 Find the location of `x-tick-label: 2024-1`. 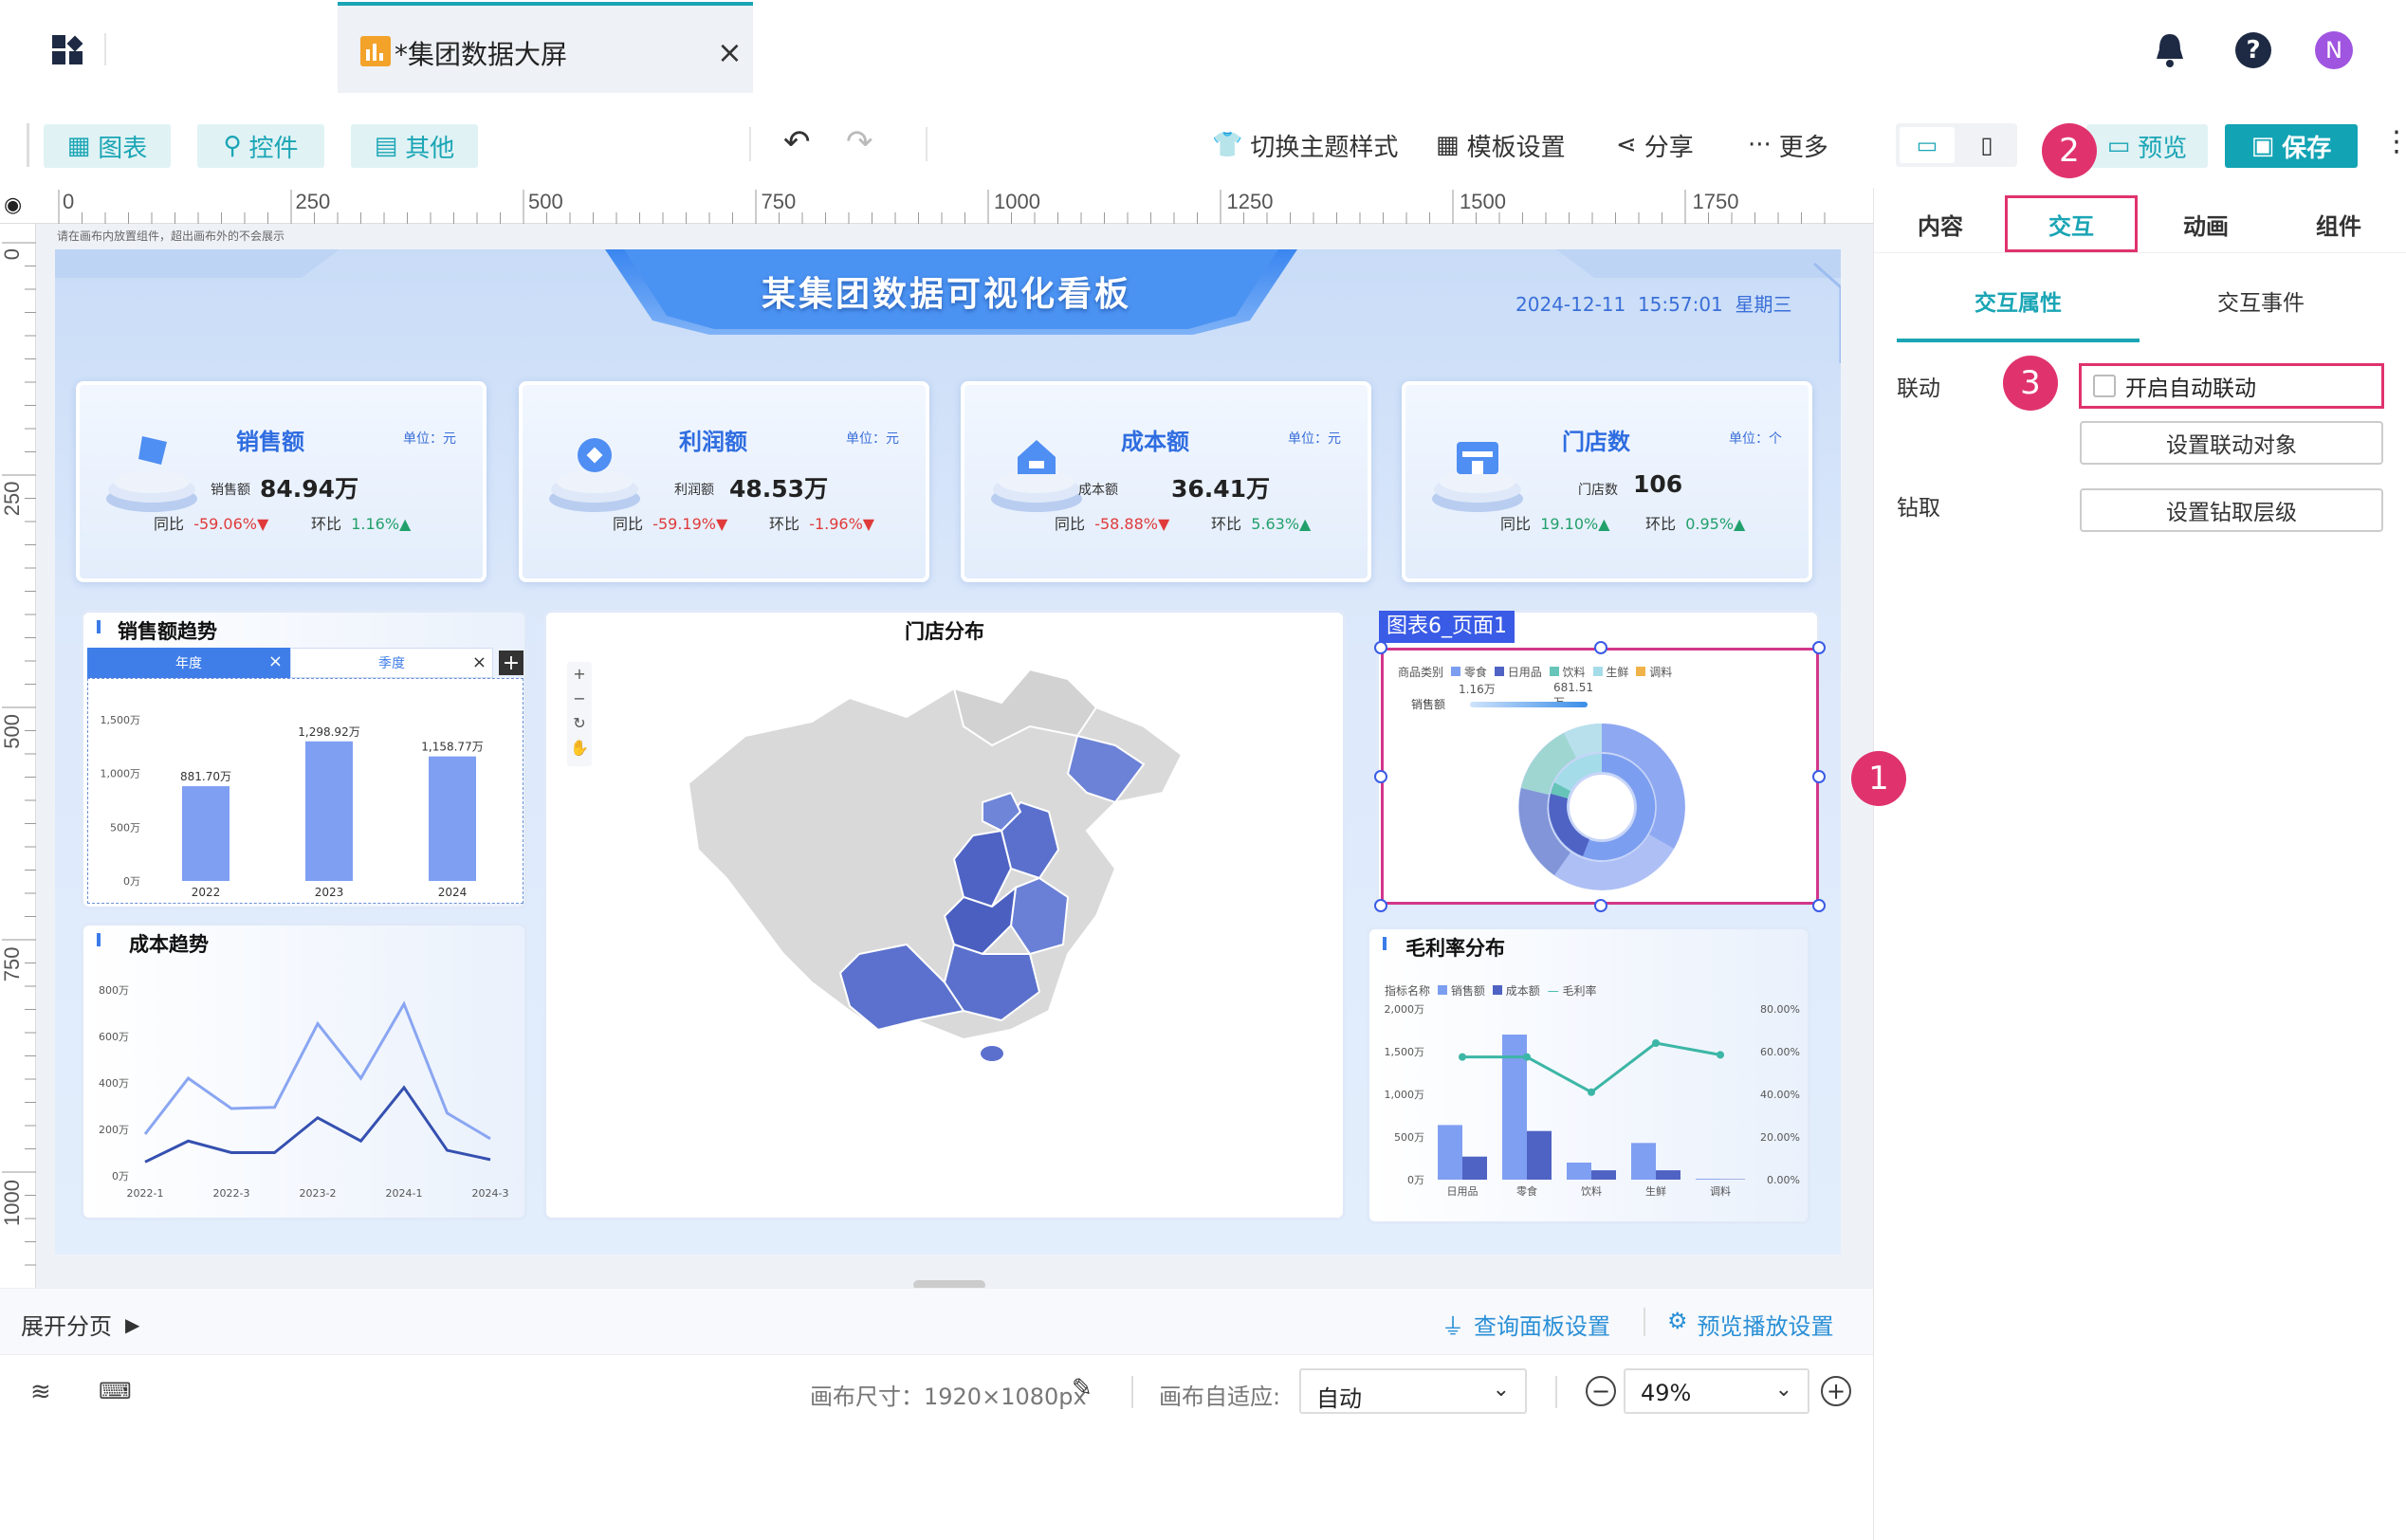

x-tick-label: 2024-1 is located at coordinates (405, 1193).